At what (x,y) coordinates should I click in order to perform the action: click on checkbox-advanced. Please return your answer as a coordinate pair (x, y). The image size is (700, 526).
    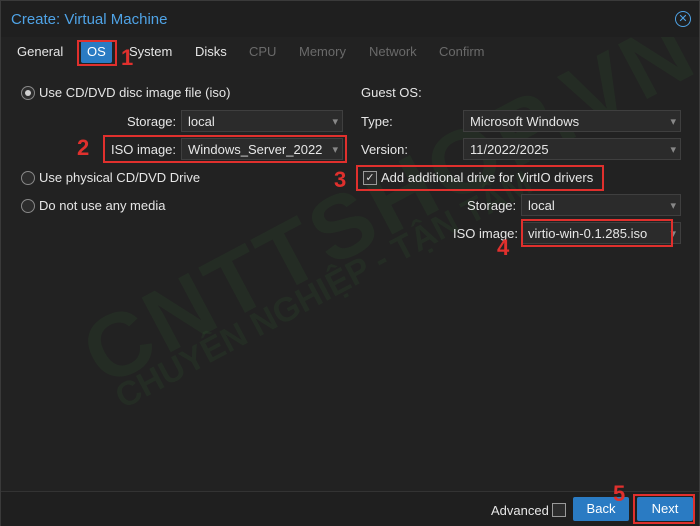
    Looking at the image, I should click on (559, 510).